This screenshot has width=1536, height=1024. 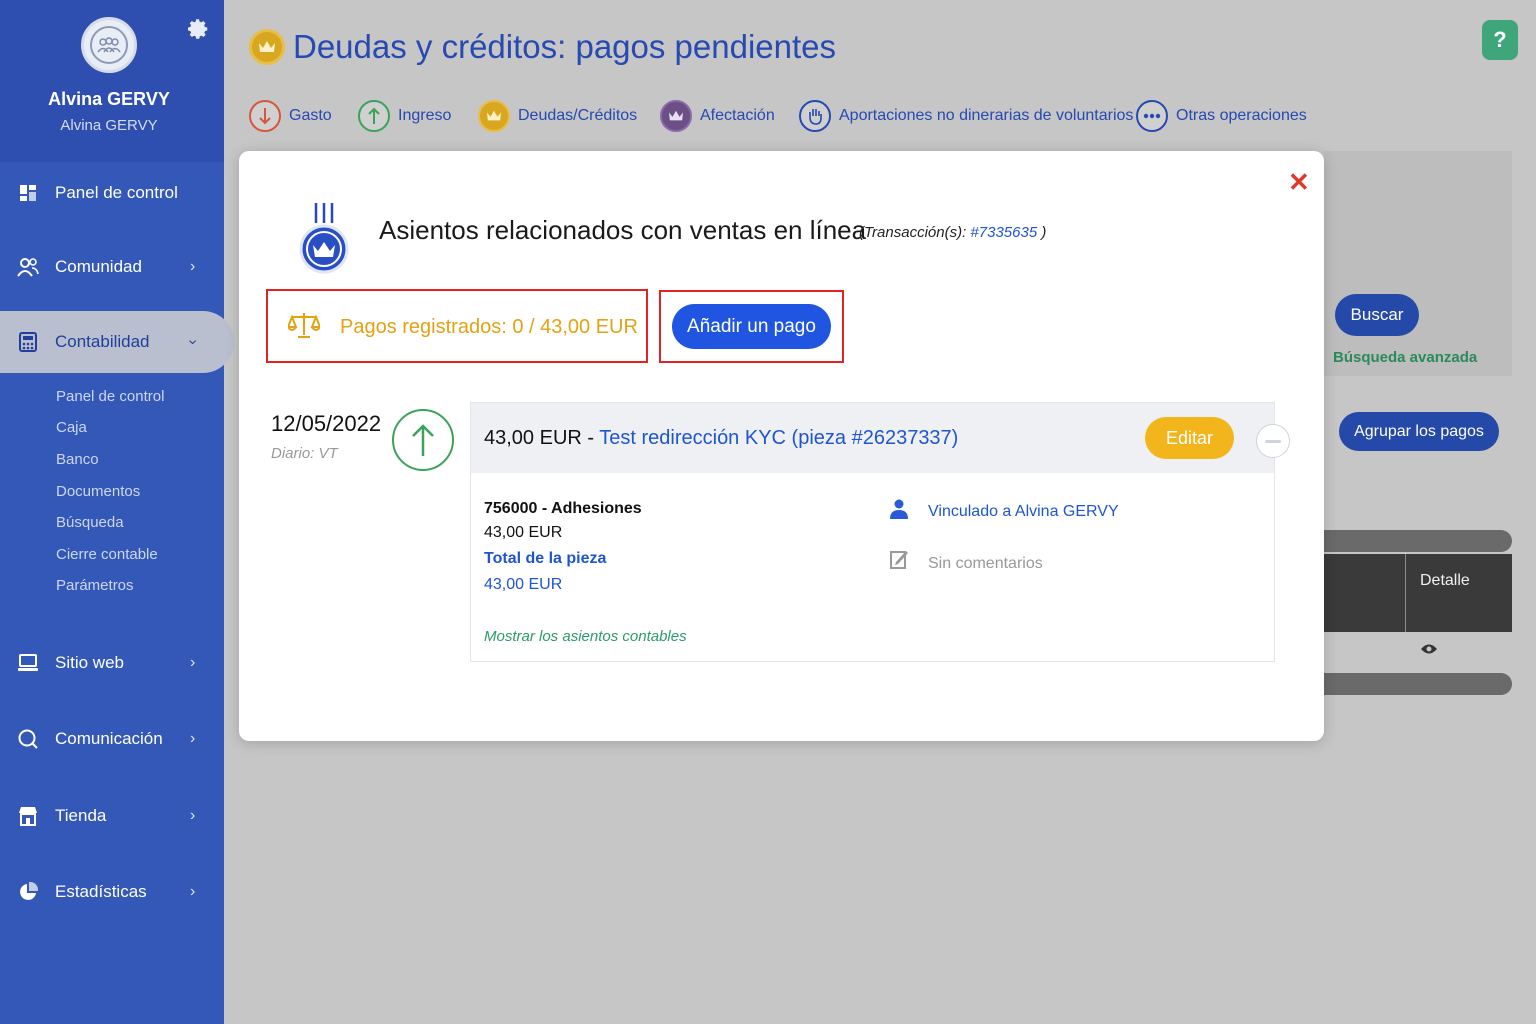 I want to click on minus-icon, so click(x=1273, y=441).